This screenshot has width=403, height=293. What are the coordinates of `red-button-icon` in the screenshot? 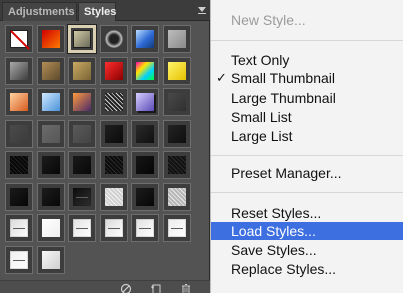 It's located at (114, 71).